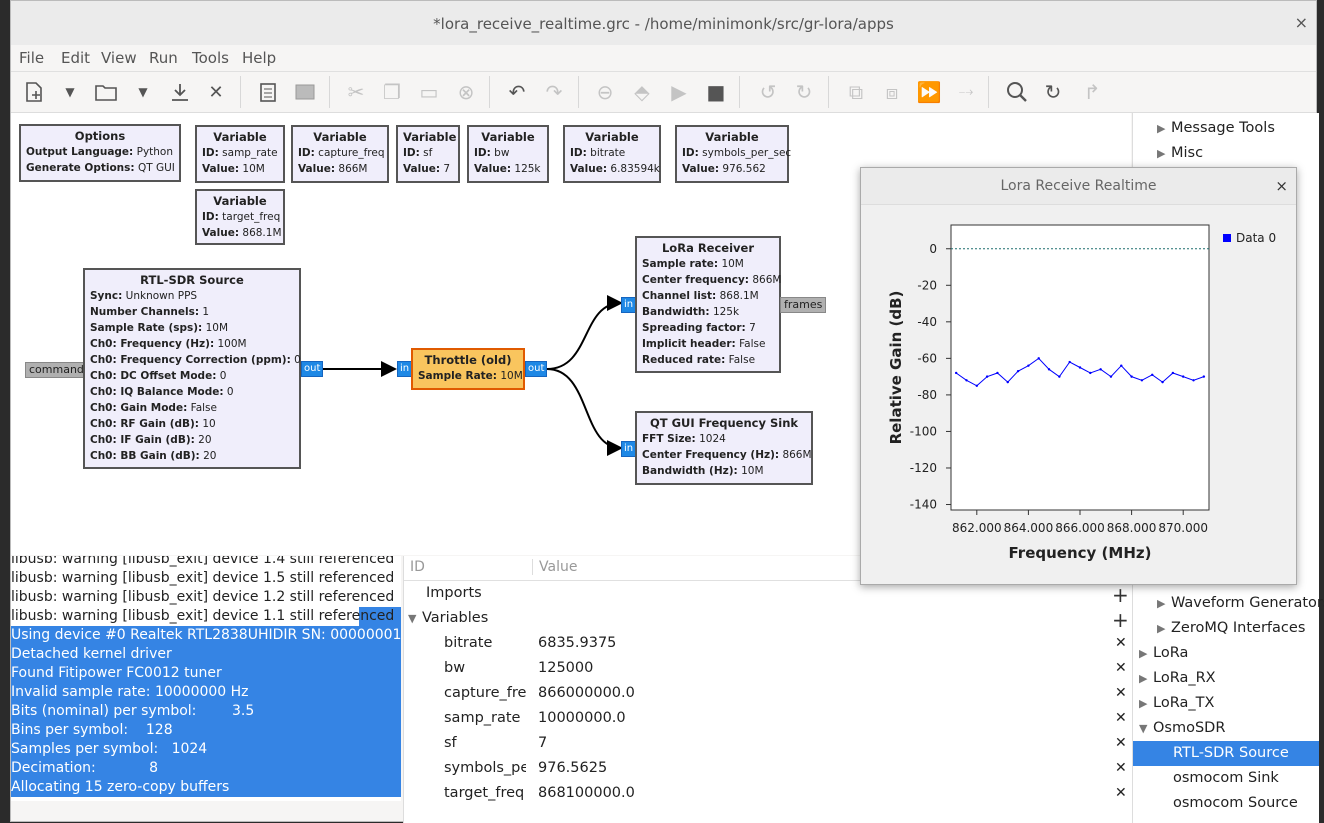 The height and width of the screenshot is (823, 1324). I want to click on data-point, so click(1152, 375).